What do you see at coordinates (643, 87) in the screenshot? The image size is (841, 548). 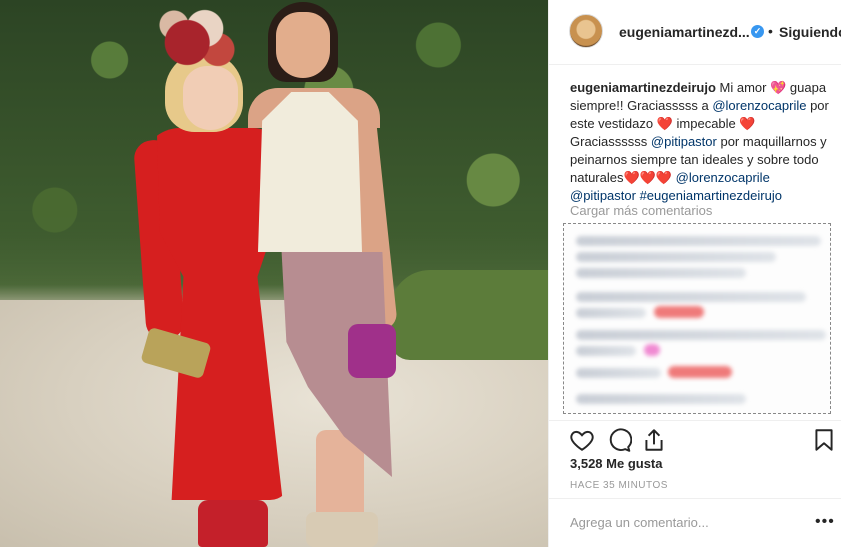 I see `caption-username: eugeniamartinezdeirujo` at bounding box center [643, 87].